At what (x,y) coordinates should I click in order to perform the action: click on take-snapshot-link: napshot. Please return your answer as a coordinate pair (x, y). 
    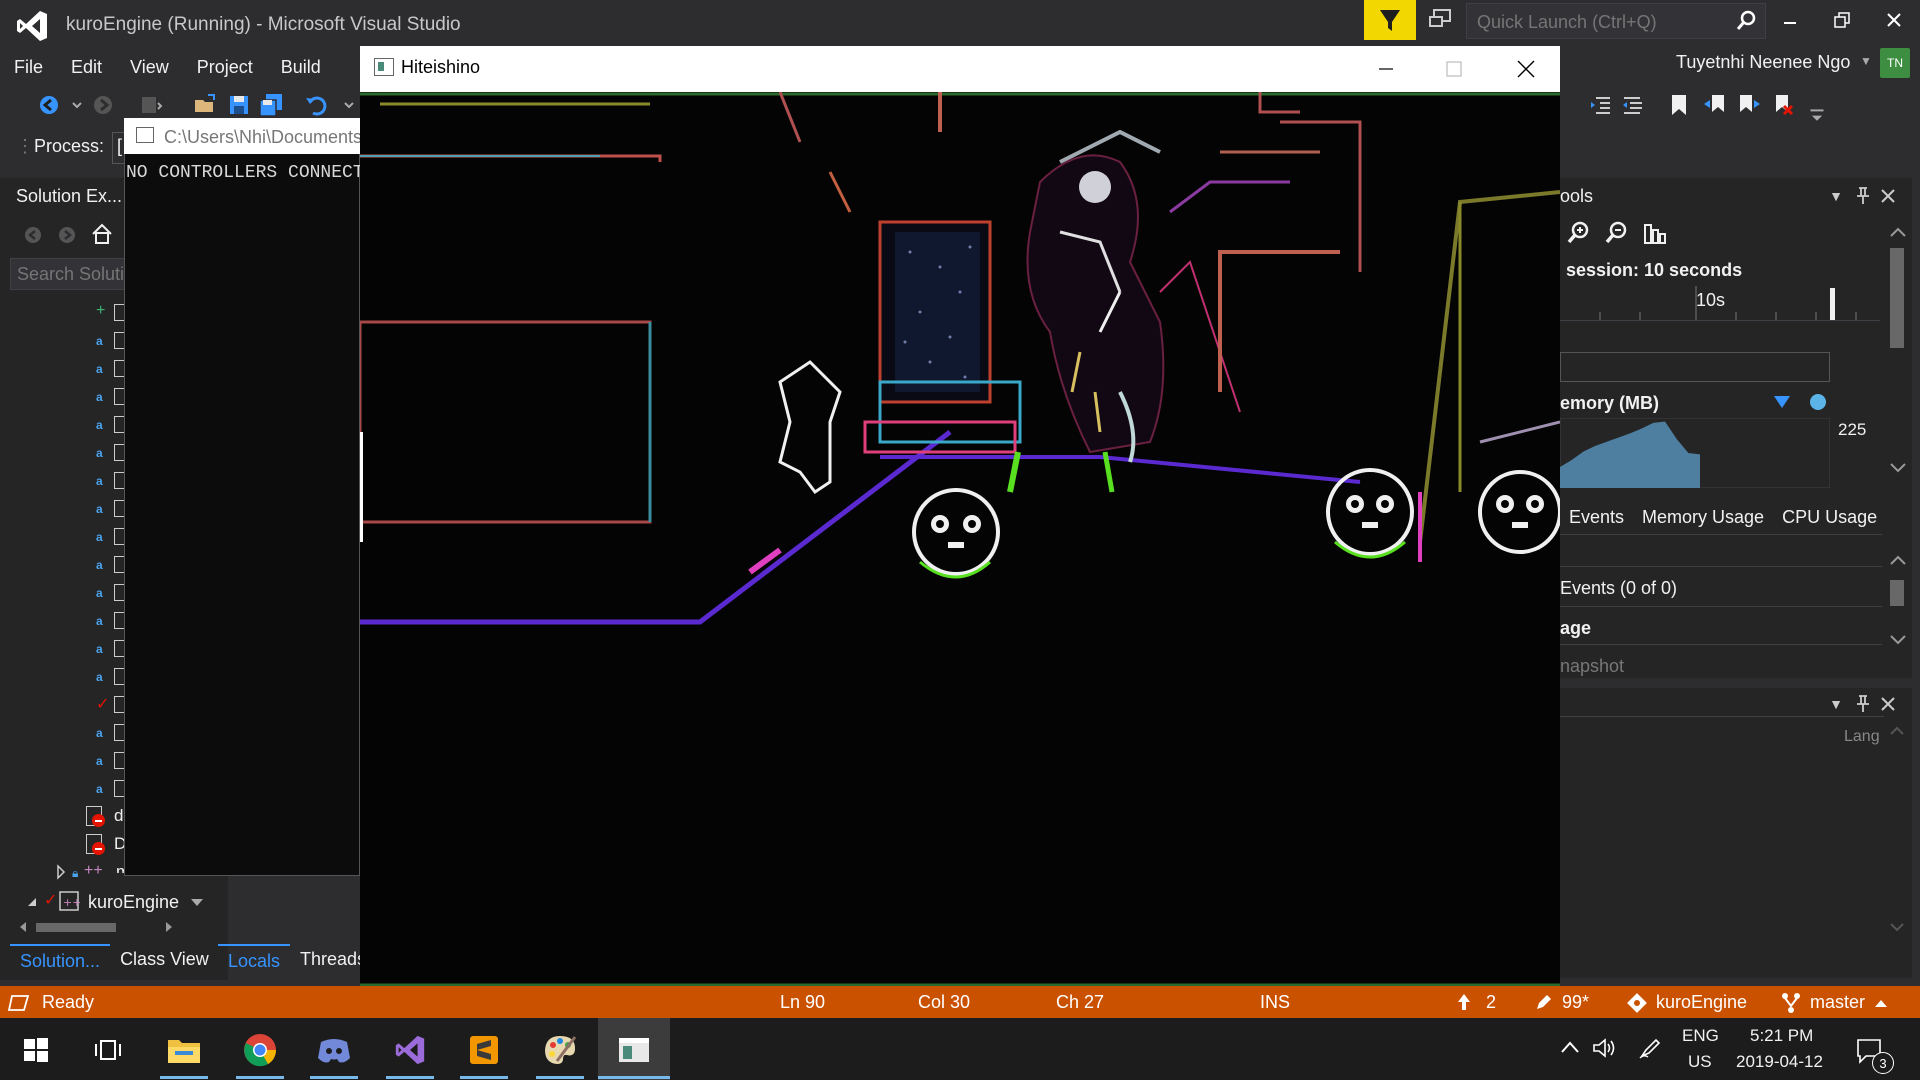
    Looking at the image, I should click on (1592, 666).